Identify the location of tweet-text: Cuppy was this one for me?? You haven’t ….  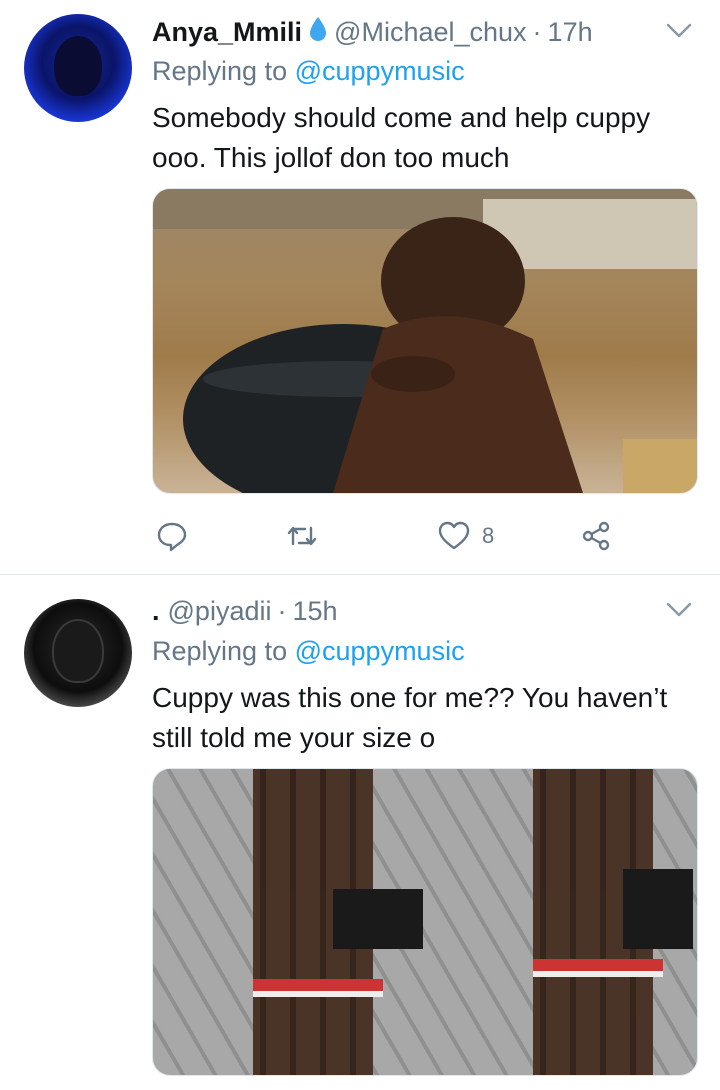
(410, 717).